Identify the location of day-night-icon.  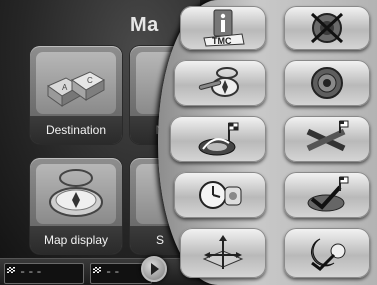
(327, 253).